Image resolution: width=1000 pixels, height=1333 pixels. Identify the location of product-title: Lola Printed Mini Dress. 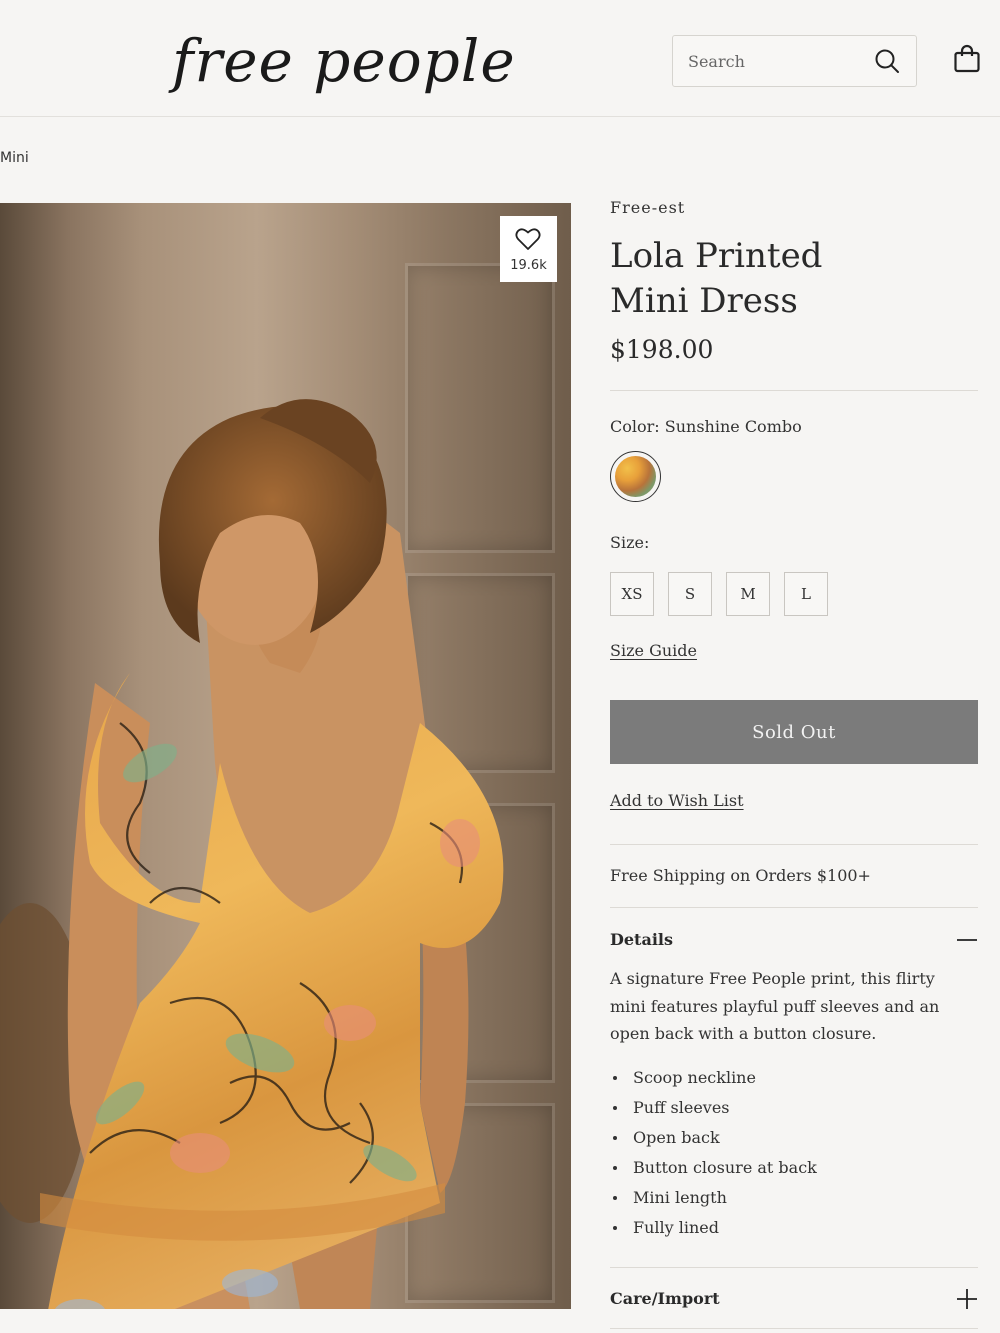
(795, 279).